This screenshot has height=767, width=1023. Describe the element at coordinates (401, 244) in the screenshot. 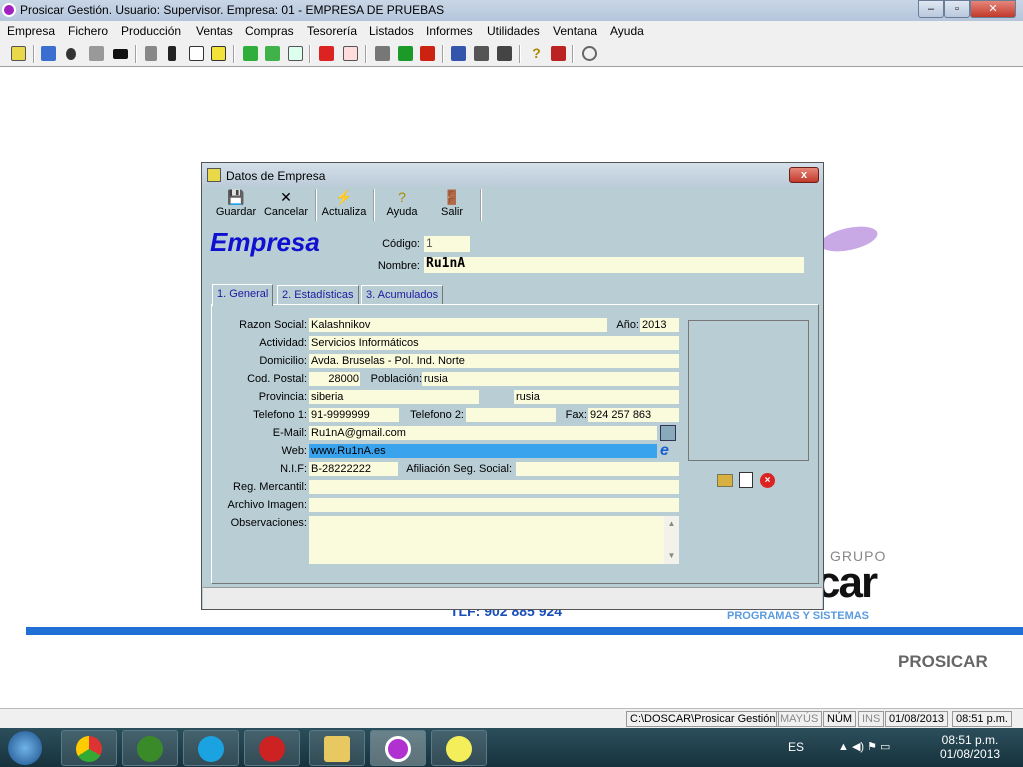

I see `codigo-label: Código:` at that location.